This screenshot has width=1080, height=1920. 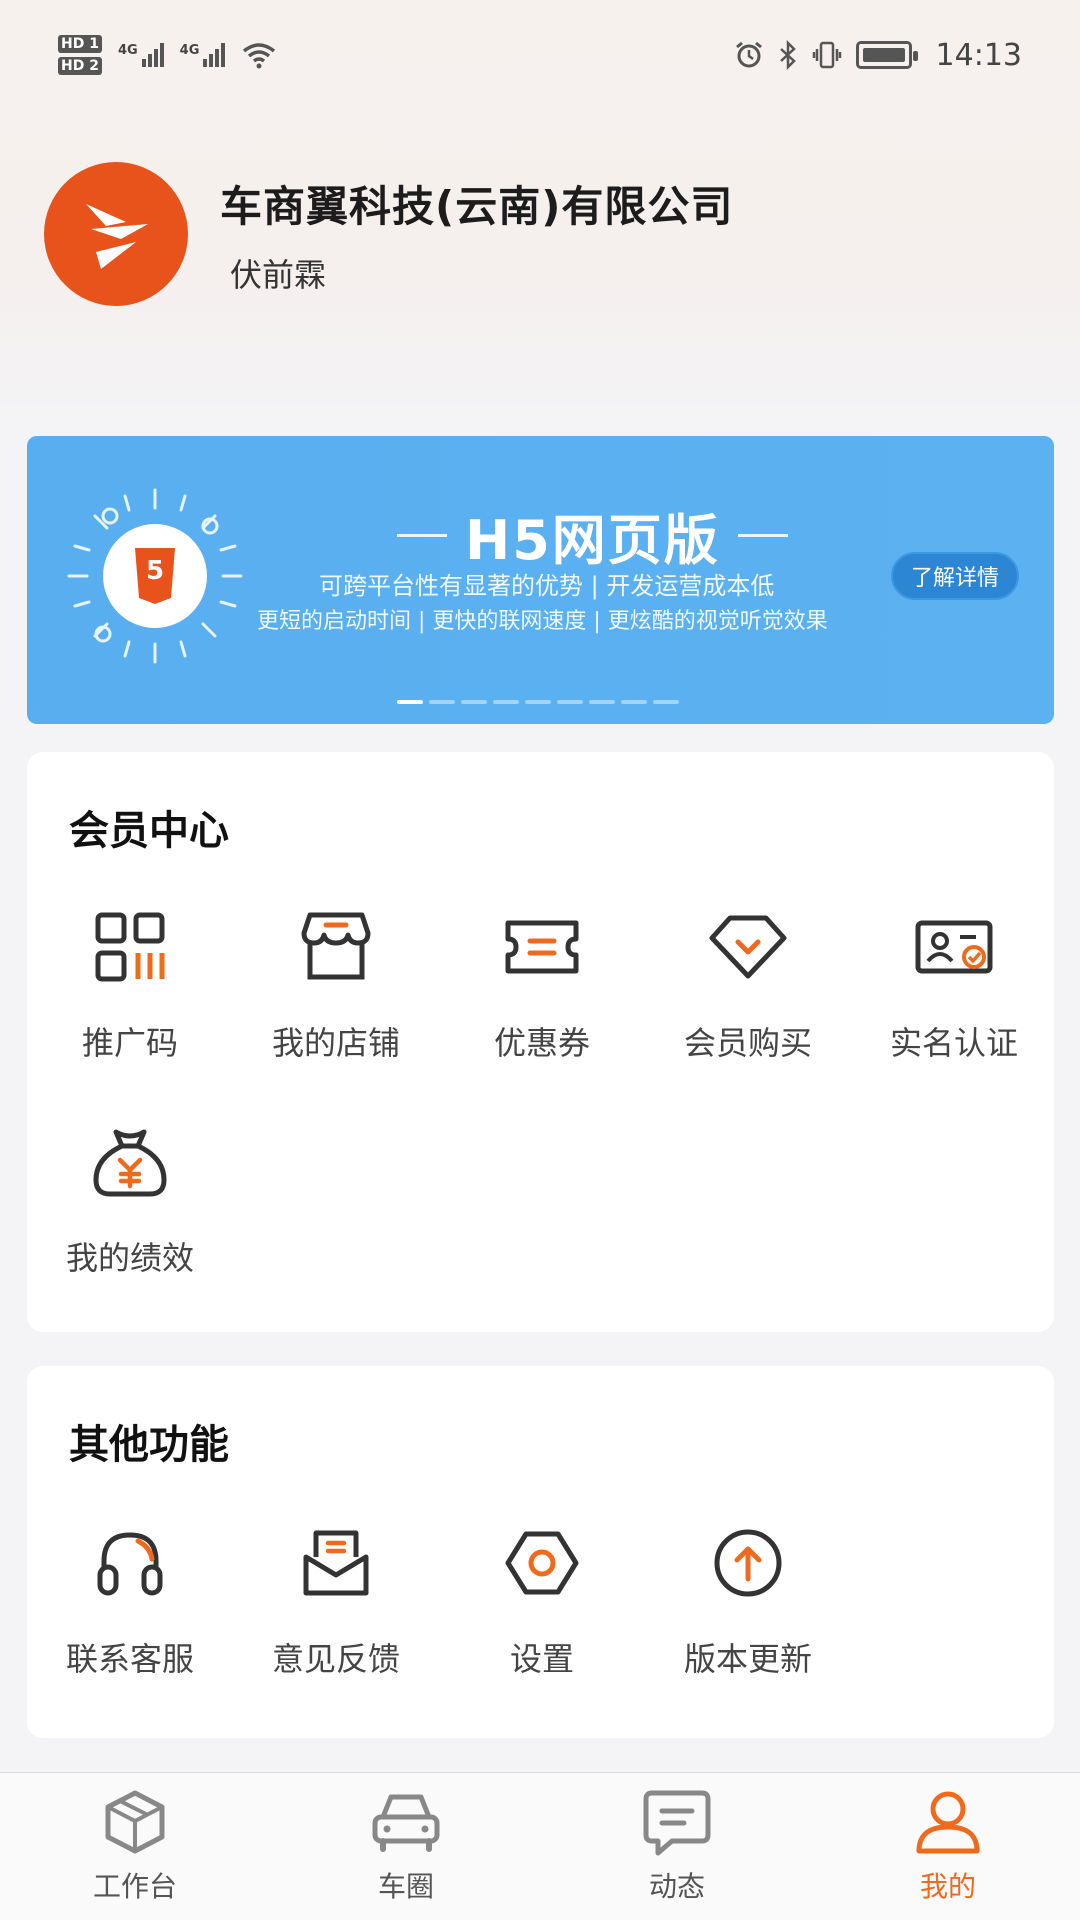 I want to click on signal-2-icon: 4G, so click(x=203, y=55).